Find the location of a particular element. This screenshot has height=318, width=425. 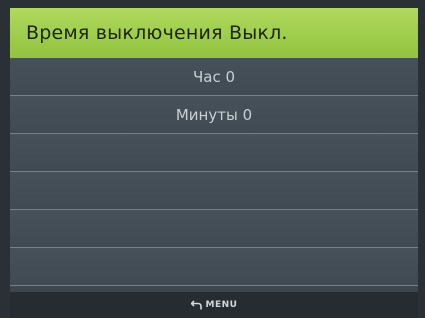

screen-bezel-right is located at coordinates (421, 159).